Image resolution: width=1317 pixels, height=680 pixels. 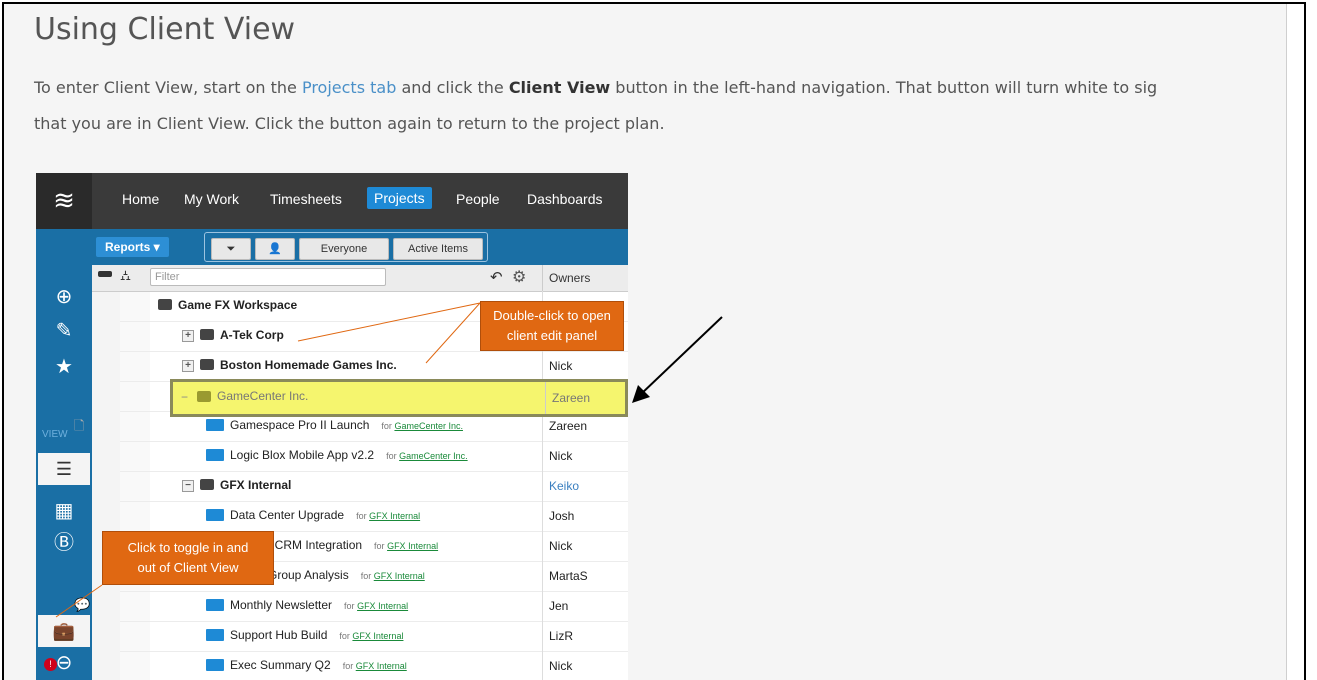 I want to click on client-view-term: Client View, so click(x=559, y=87).